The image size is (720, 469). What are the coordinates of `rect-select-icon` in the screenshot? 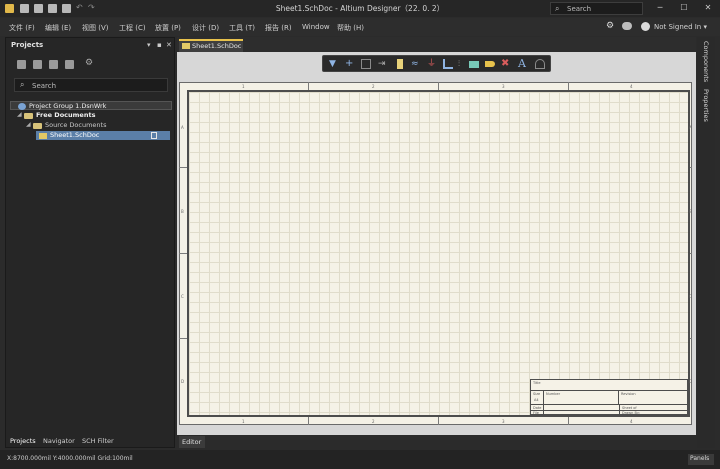 It's located at (366, 64).